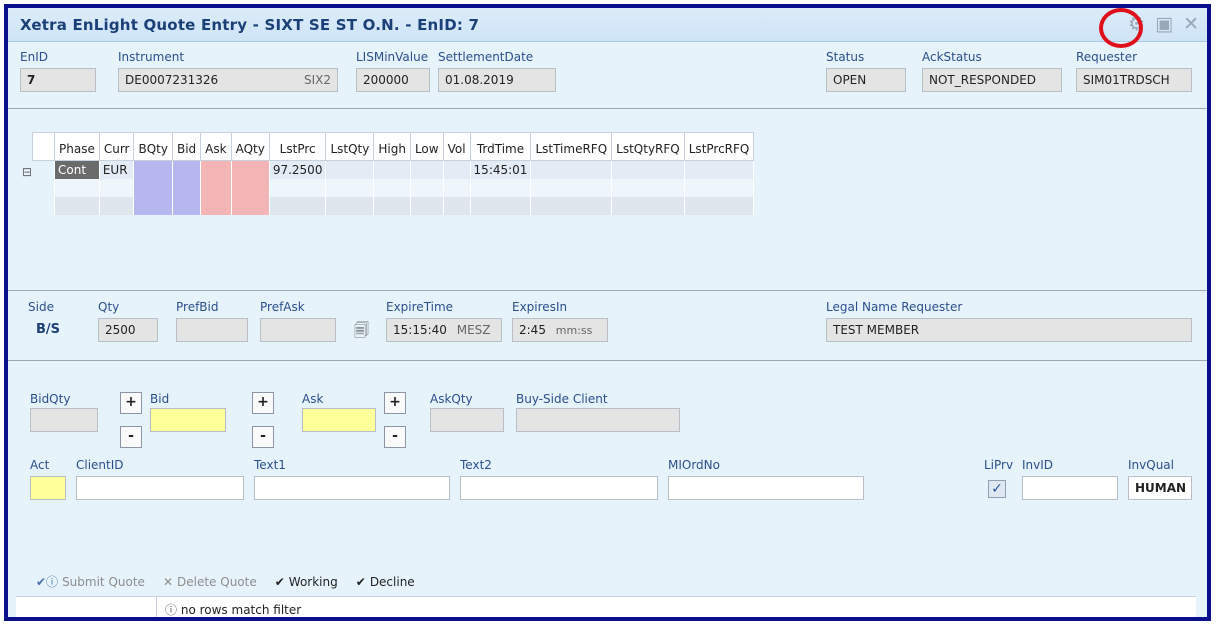  I want to click on working-button: ✔ Working, so click(306, 582).